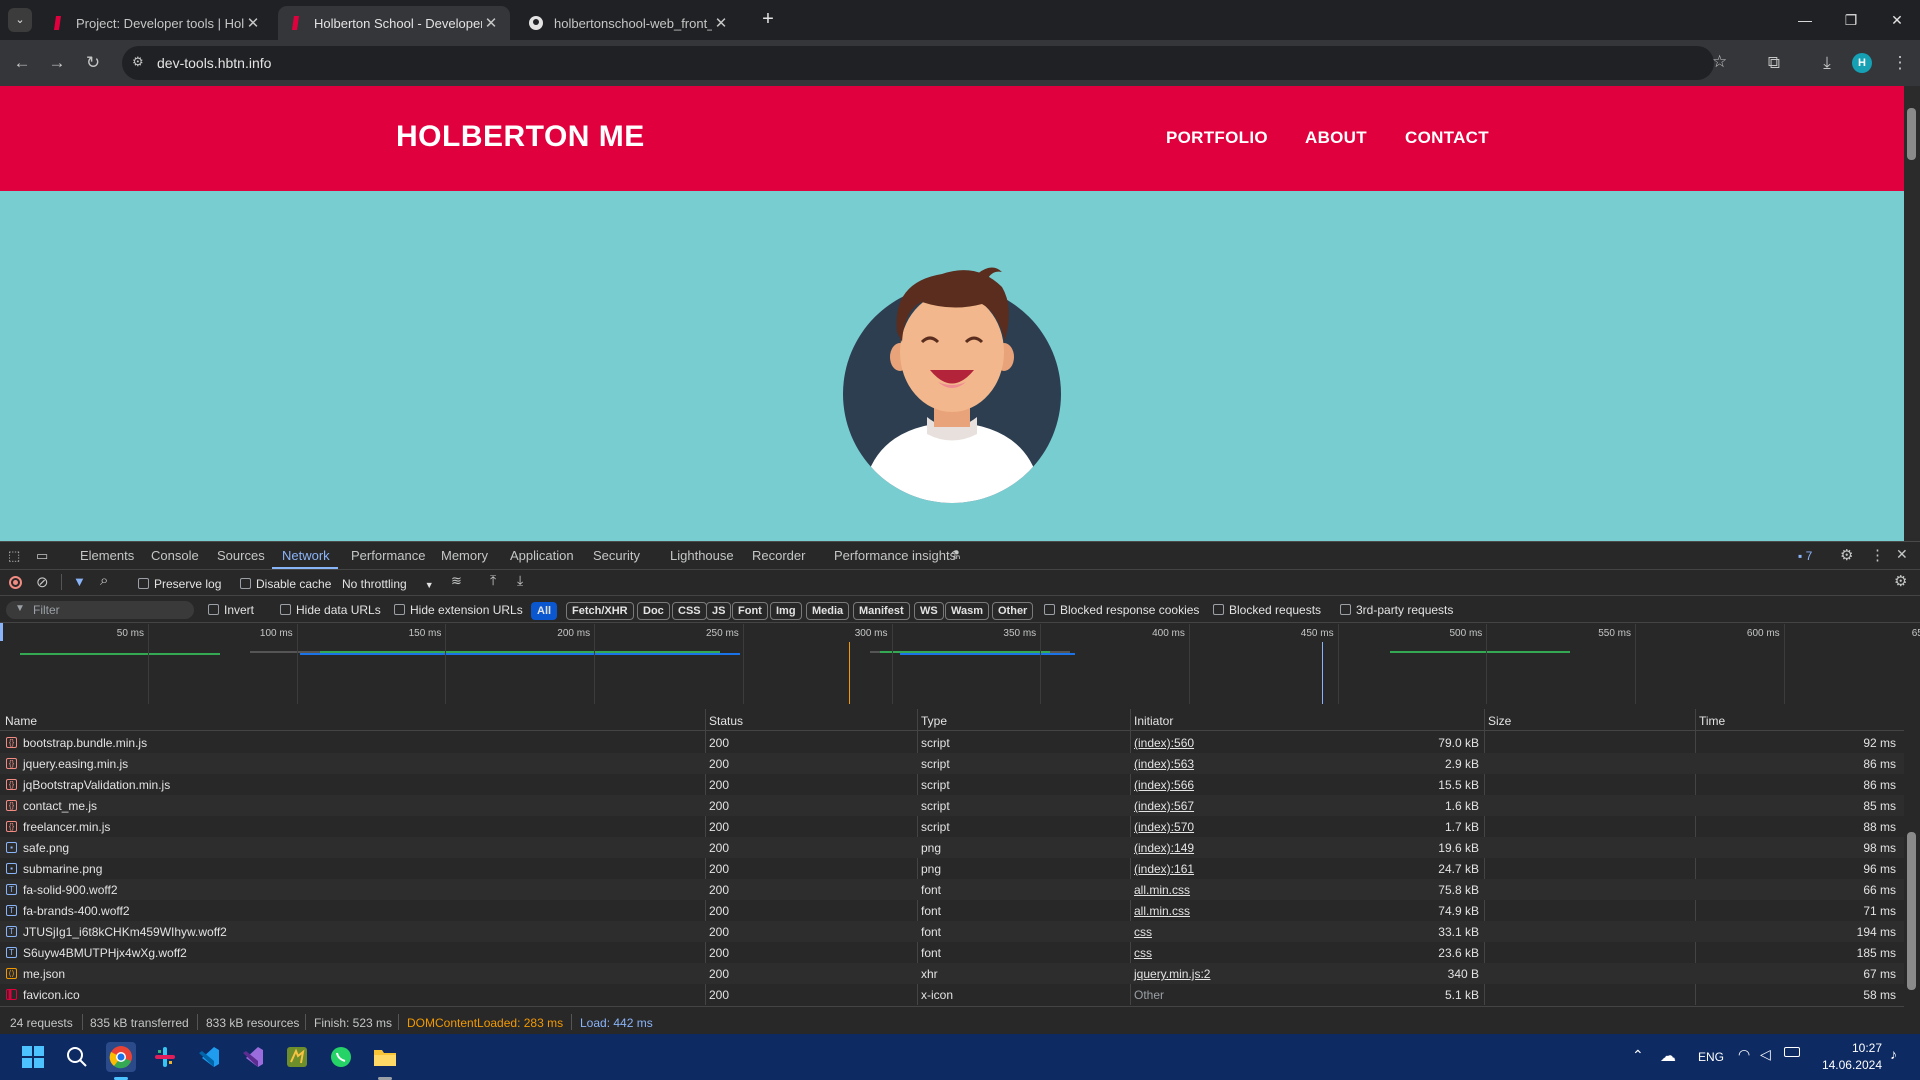  Describe the element at coordinates (1774, 63) in the screenshot. I see `extensions-icon: ⧉` at that location.